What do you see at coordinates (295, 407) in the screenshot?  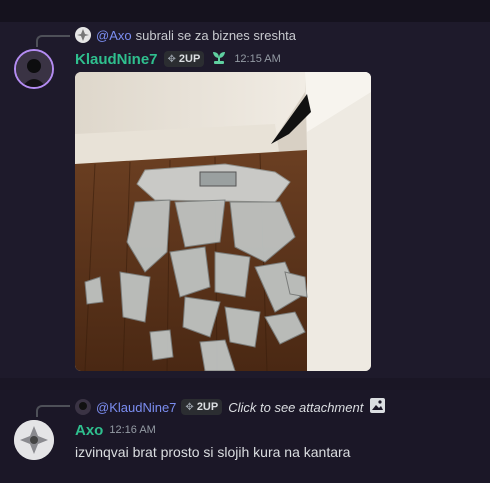 I see `reply-attachment-link: Click to see attachment` at bounding box center [295, 407].